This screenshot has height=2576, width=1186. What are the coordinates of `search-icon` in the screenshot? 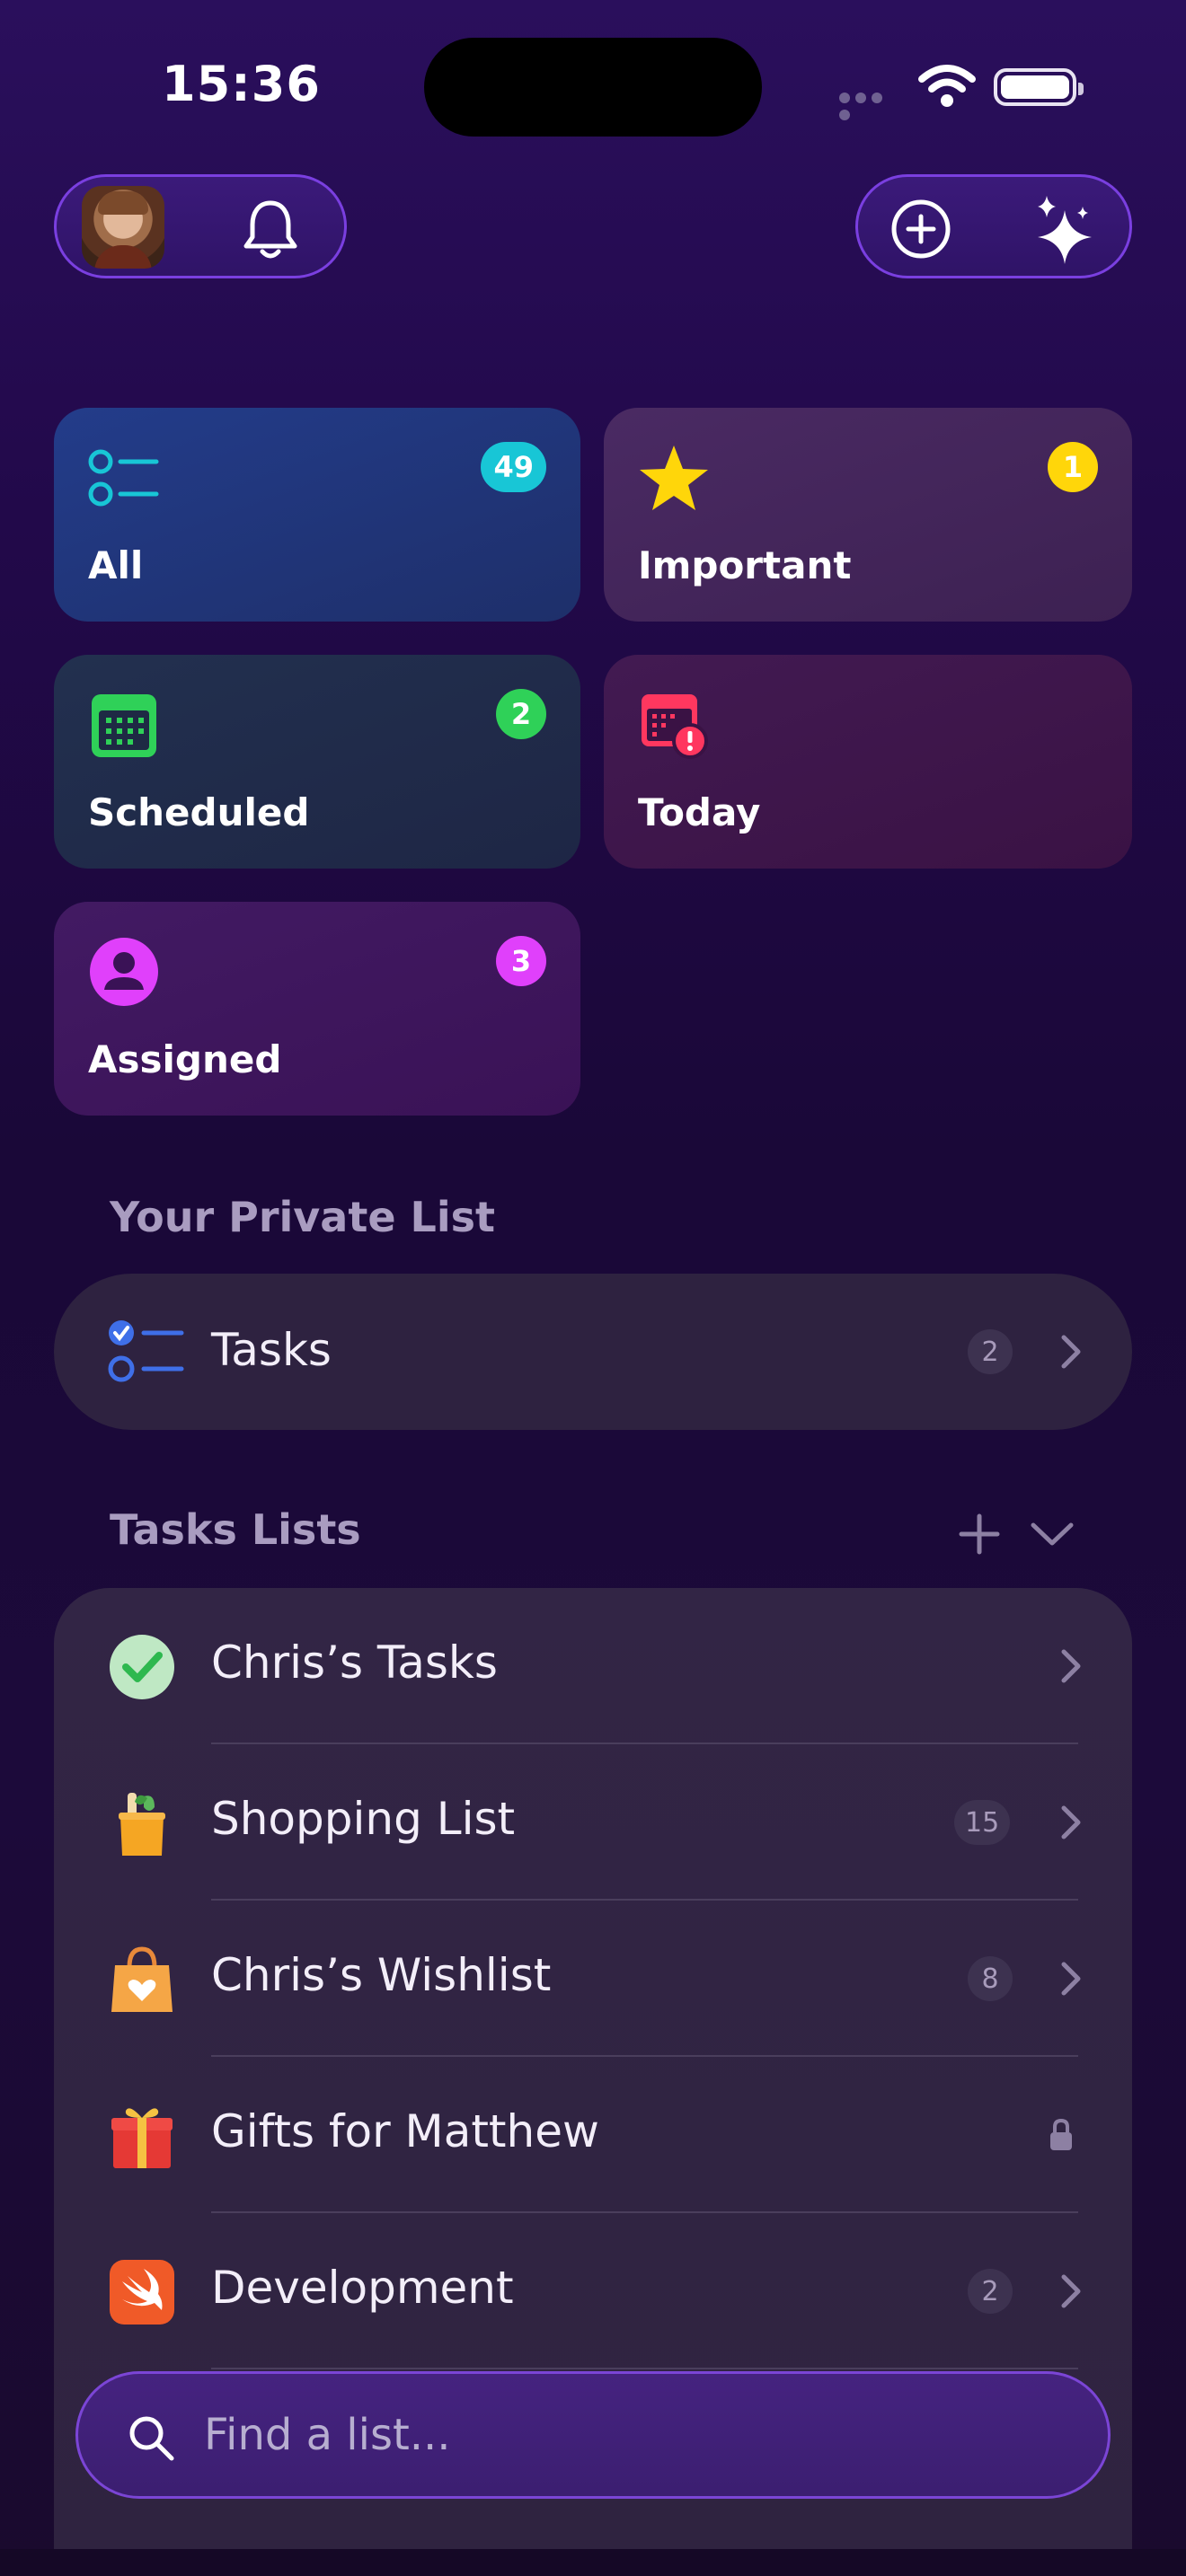 It's located at (151, 2438).